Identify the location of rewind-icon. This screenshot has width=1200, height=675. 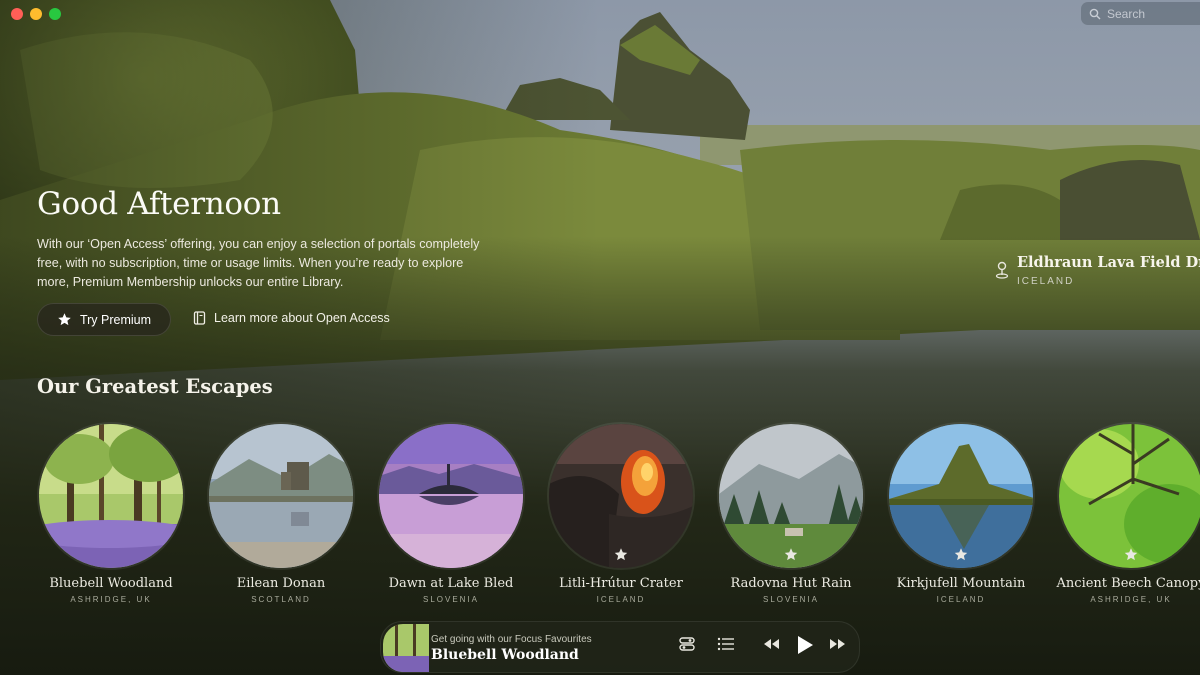
(771, 644).